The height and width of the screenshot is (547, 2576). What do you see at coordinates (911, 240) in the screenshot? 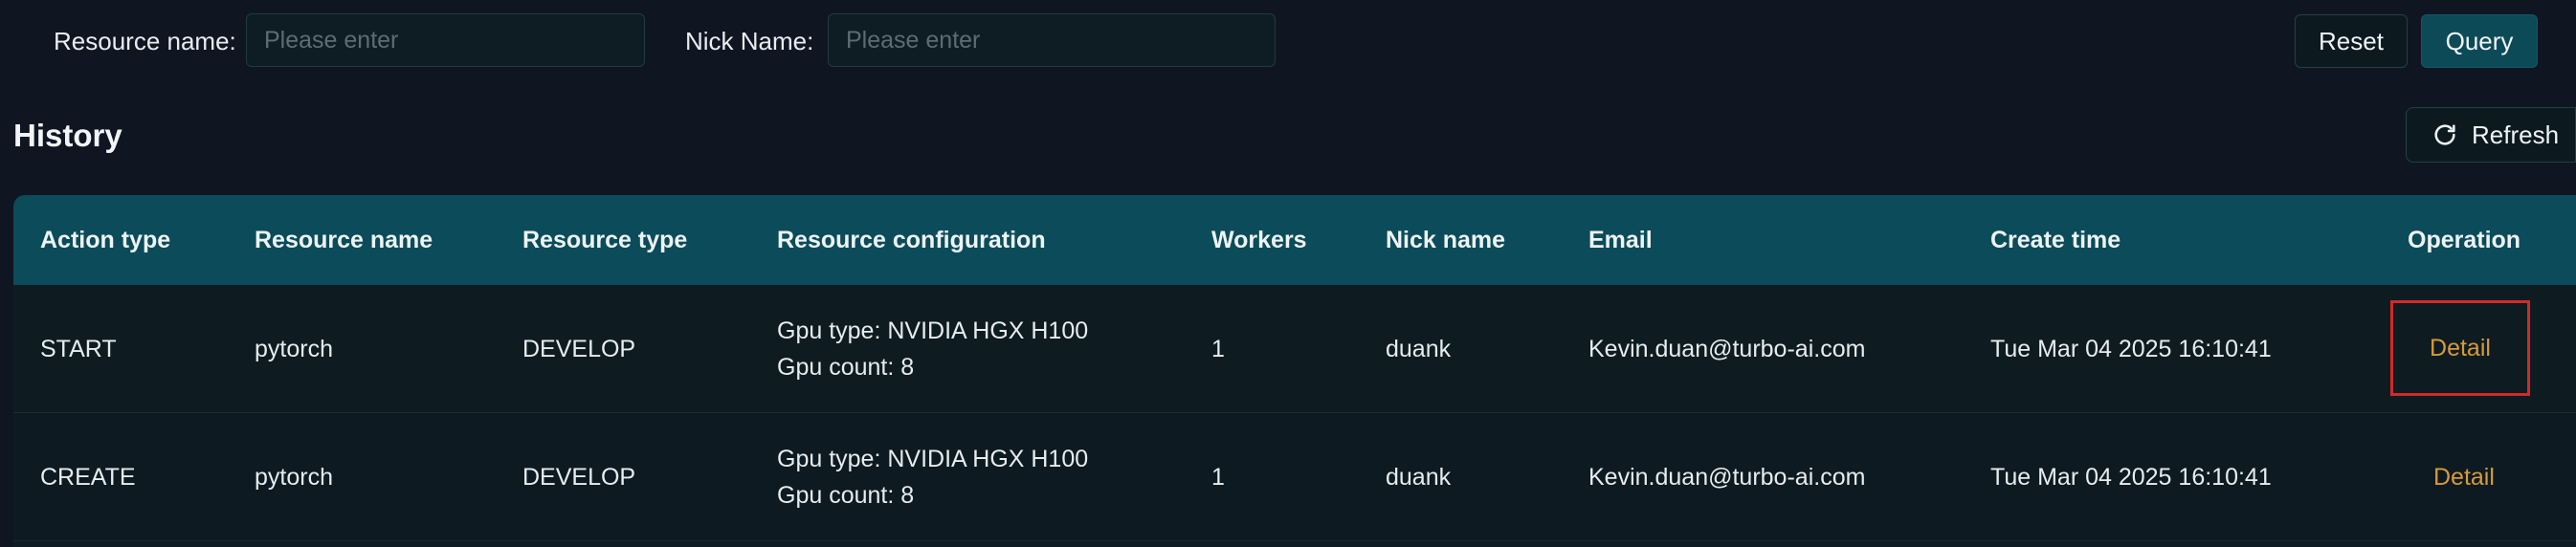
I see `column-header-resource-configuration: Resource configuration` at bounding box center [911, 240].